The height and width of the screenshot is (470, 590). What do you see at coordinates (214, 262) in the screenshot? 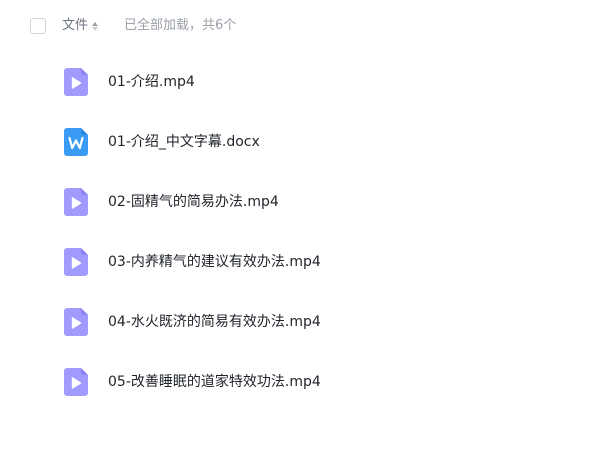
I see `file-name: 03-内养精气的建议有效办法.mp4` at bounding box center [214, 262].